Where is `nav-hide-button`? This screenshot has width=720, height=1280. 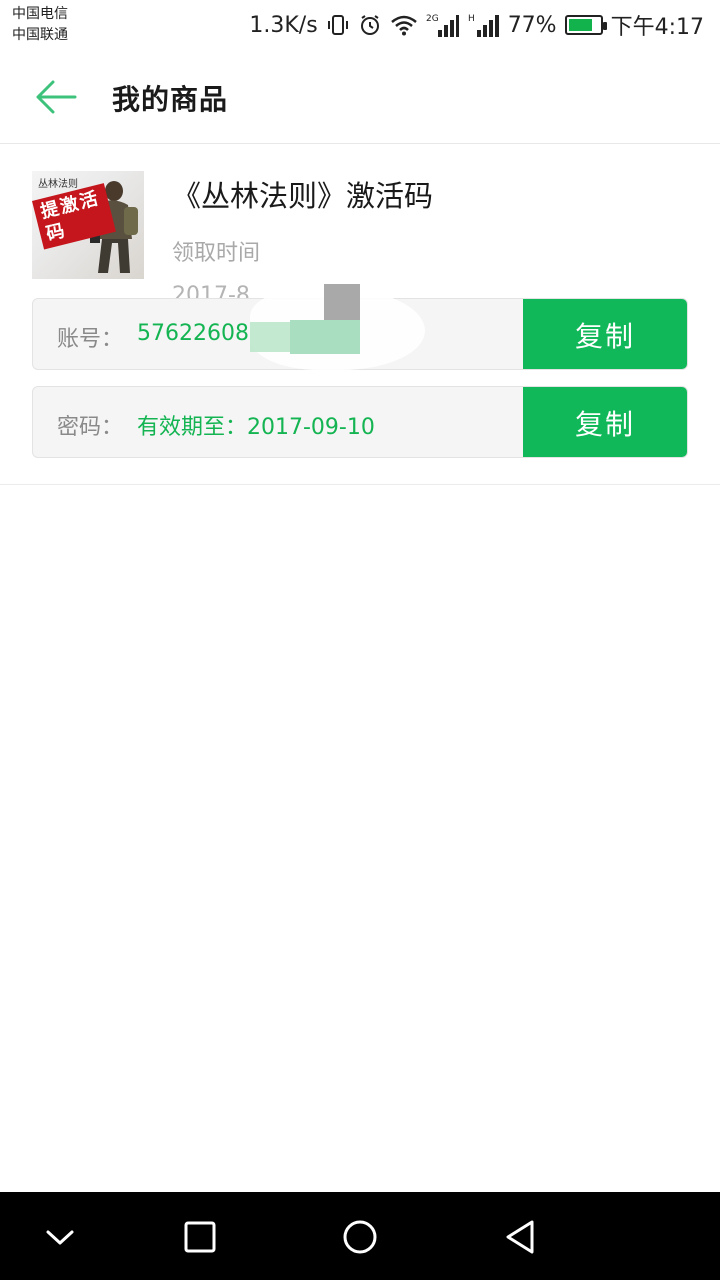 nav-hide-button is located at coordinates (60, 1237).